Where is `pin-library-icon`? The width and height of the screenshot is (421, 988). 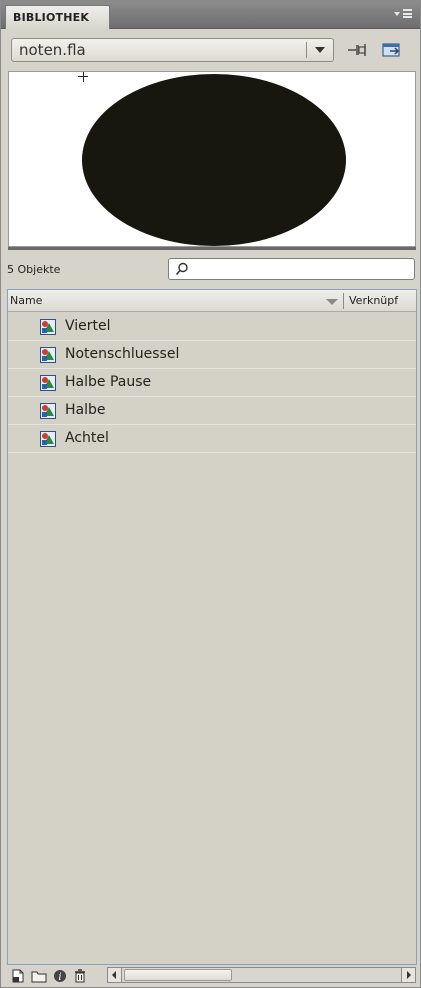
pin-library-icon is located at coordinates (357, 50).